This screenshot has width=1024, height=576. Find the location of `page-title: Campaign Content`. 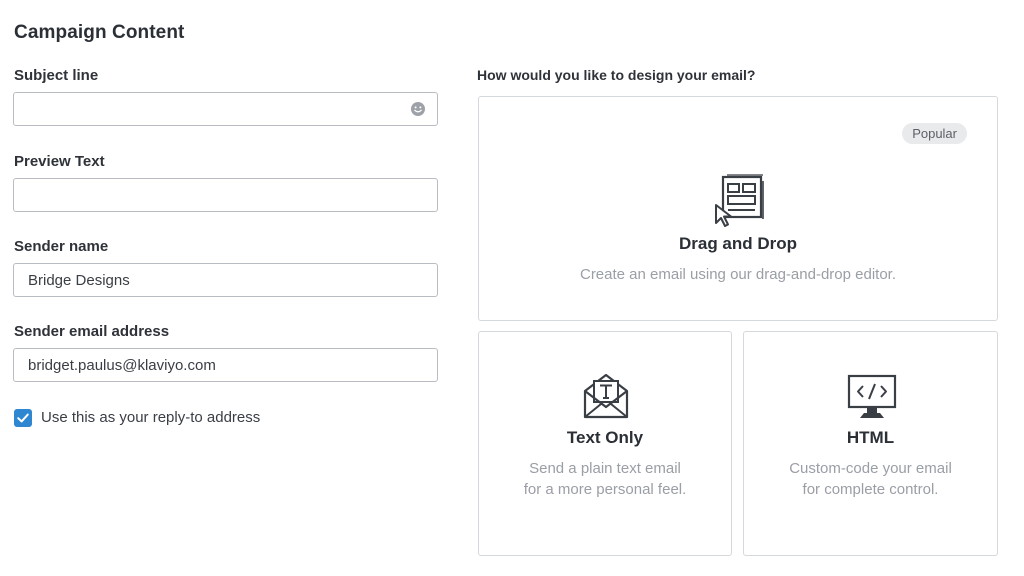

page-title: Campaign Content is located at coordinates (99, 32).